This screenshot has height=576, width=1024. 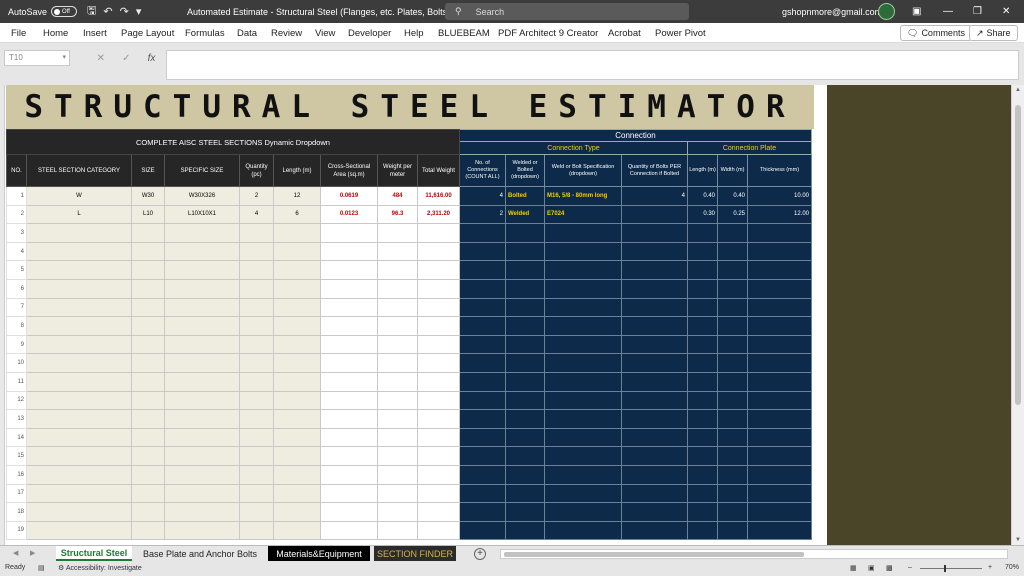 What do you see at coordinates (297, 196) in the screenshot?
I see `cell-length: 12` at bounding box center [297, 196].